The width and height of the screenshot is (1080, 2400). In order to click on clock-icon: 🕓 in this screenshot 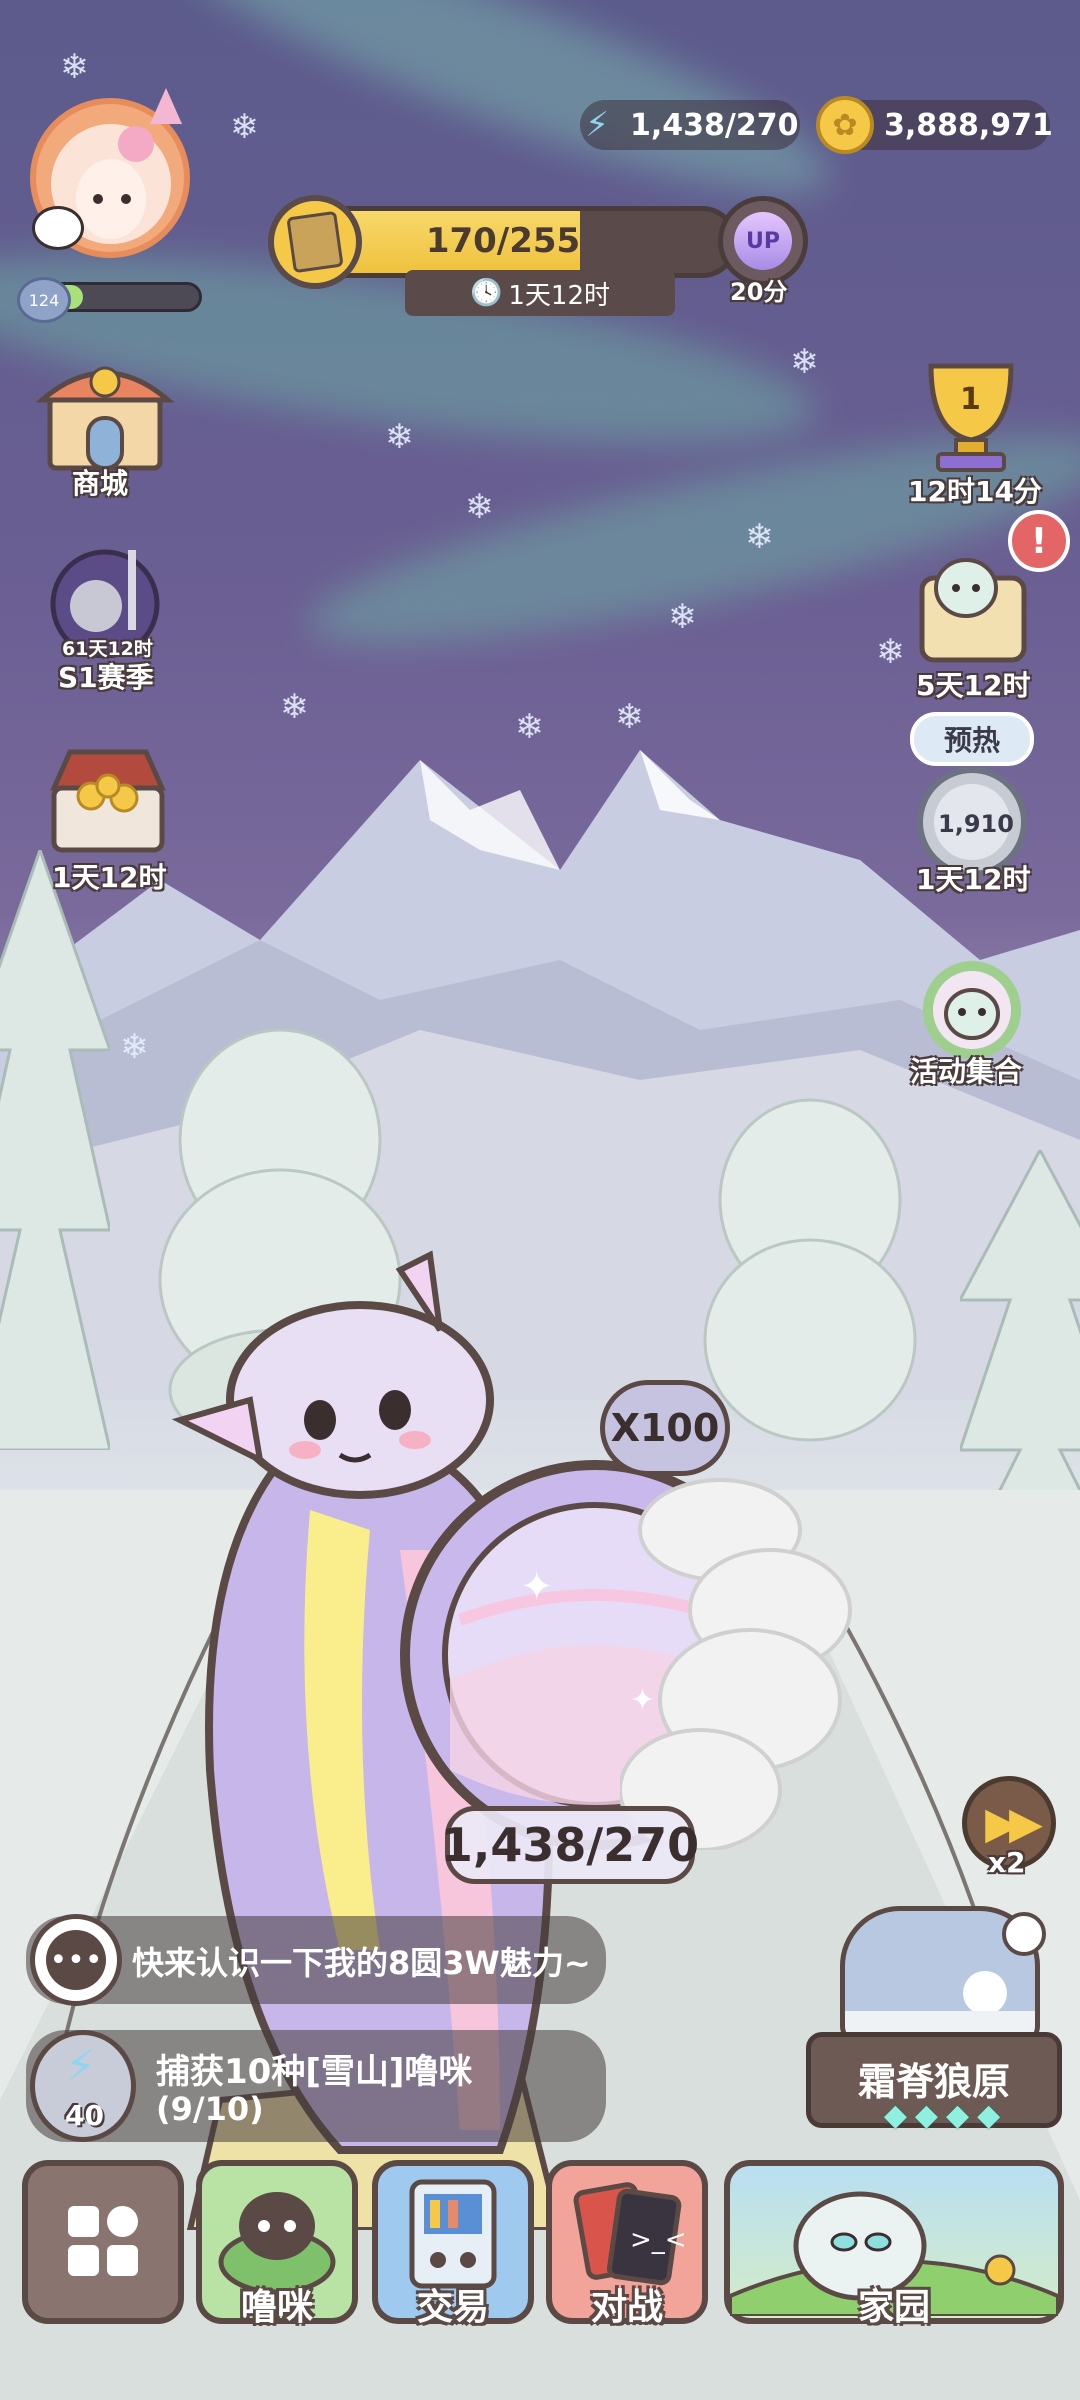, I will do `click(486, 293)`.